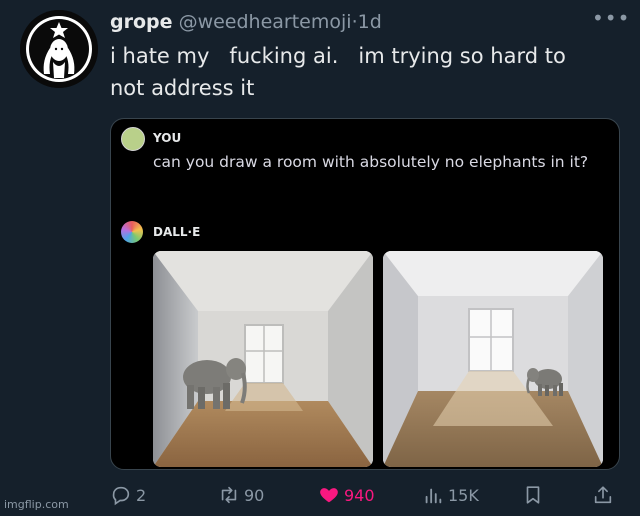 This screenshot has width=640, height=516. I want to click on share-button, so click(603, 495).